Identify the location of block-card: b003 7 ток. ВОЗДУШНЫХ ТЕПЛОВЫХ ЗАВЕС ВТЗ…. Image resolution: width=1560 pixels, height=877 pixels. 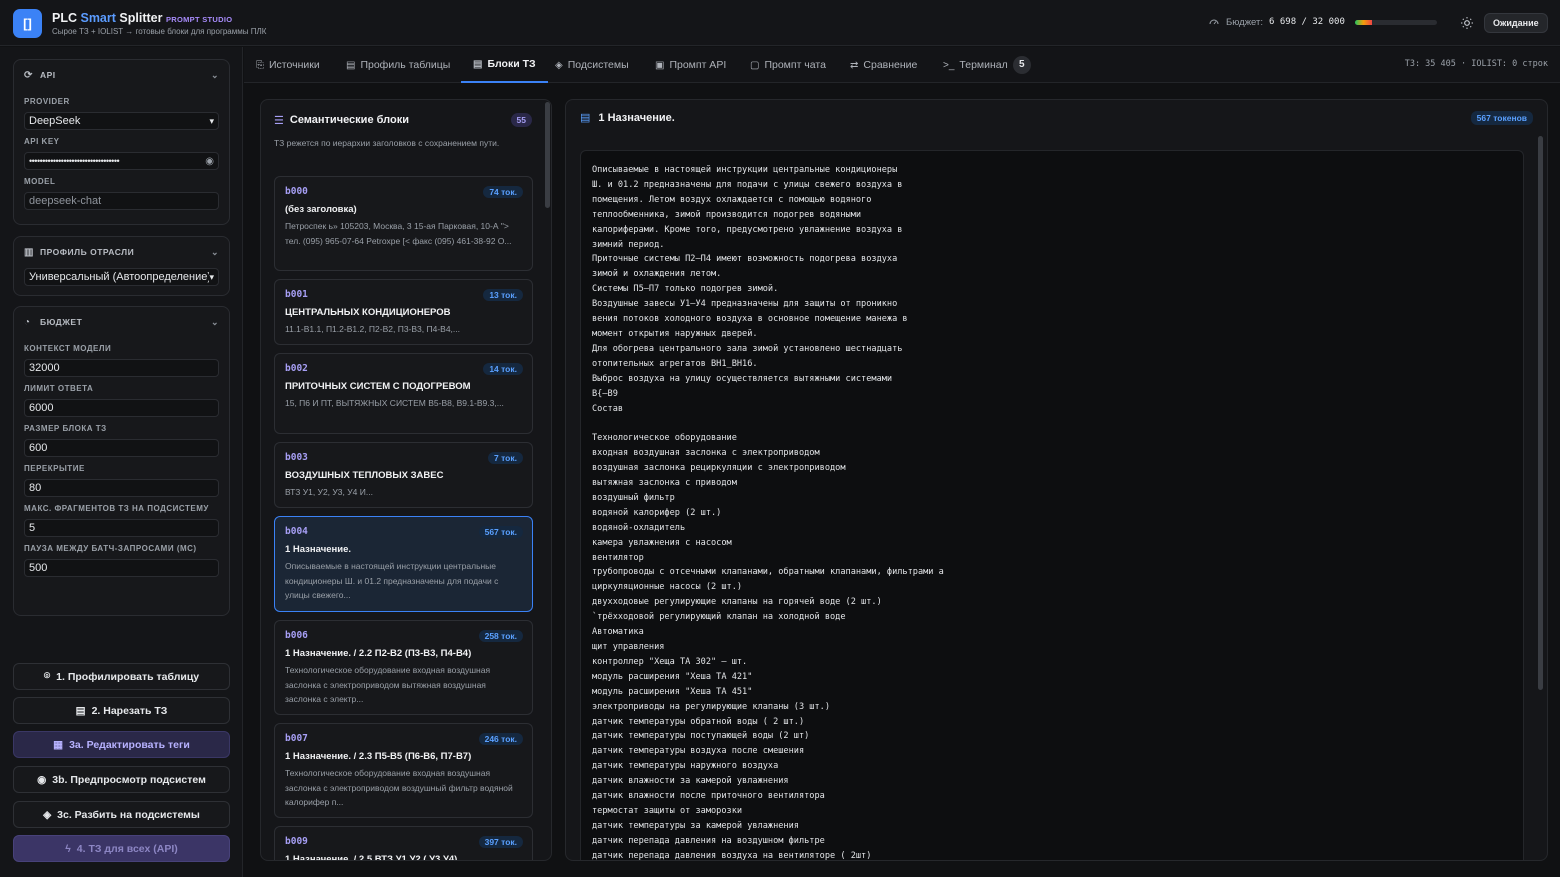
(403, 475).